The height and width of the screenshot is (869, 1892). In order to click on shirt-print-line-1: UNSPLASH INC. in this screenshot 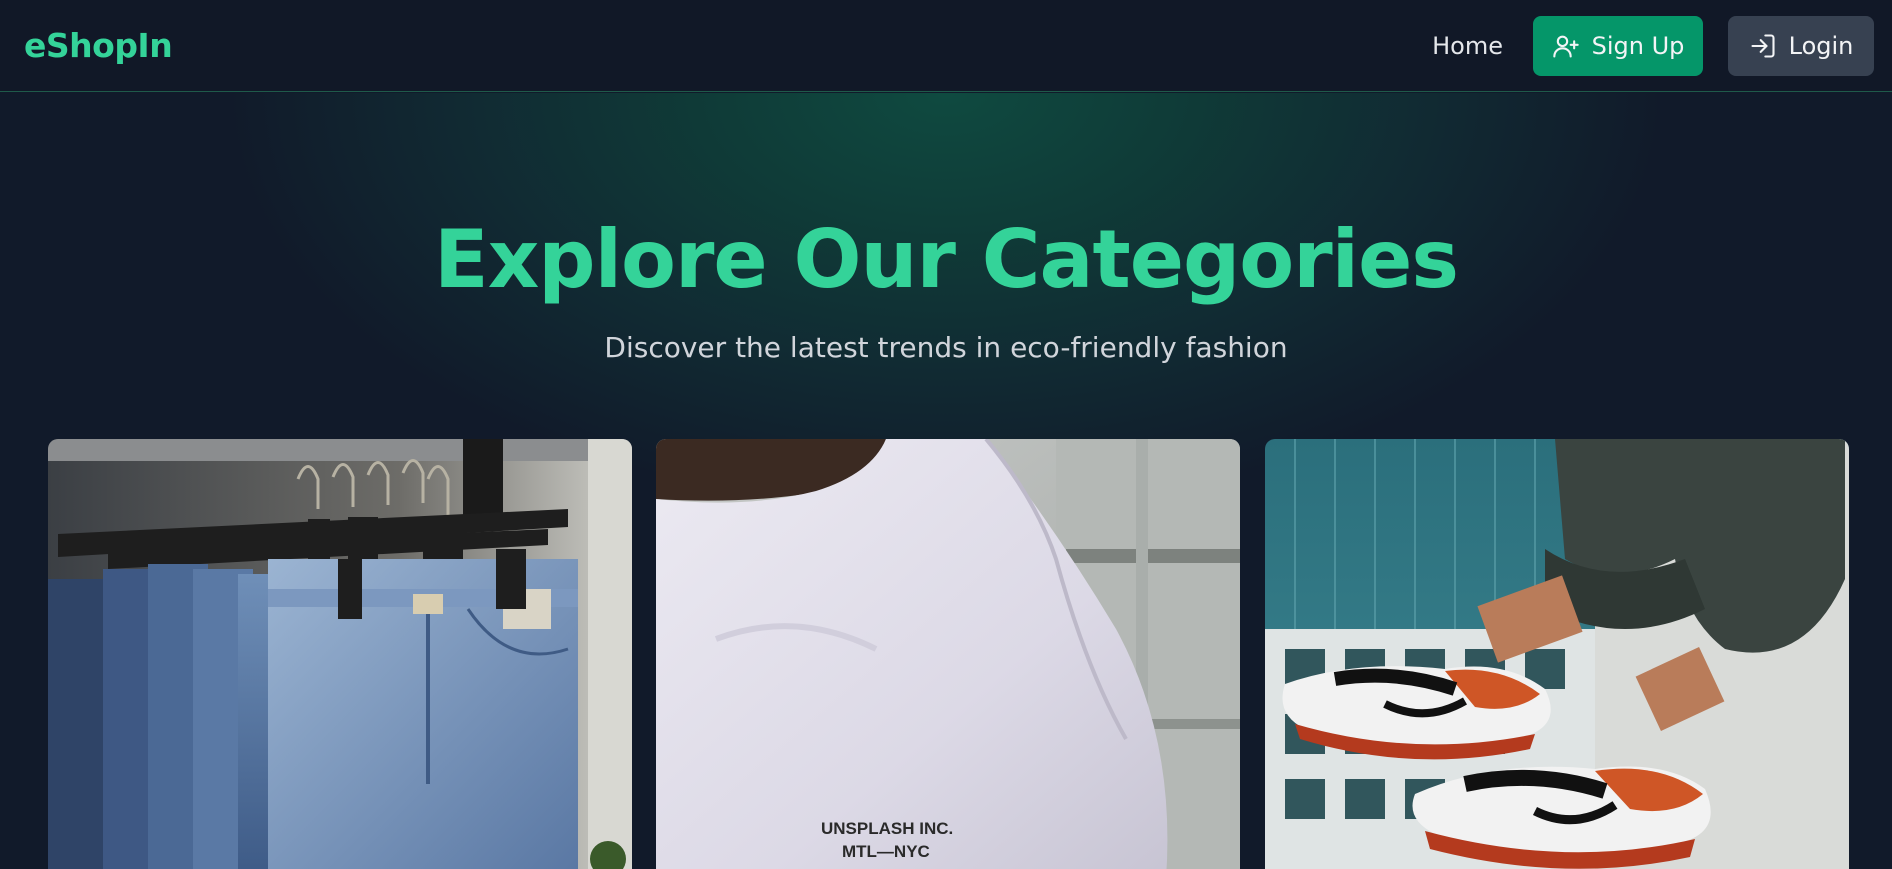, I will do `click(887, 828)`.